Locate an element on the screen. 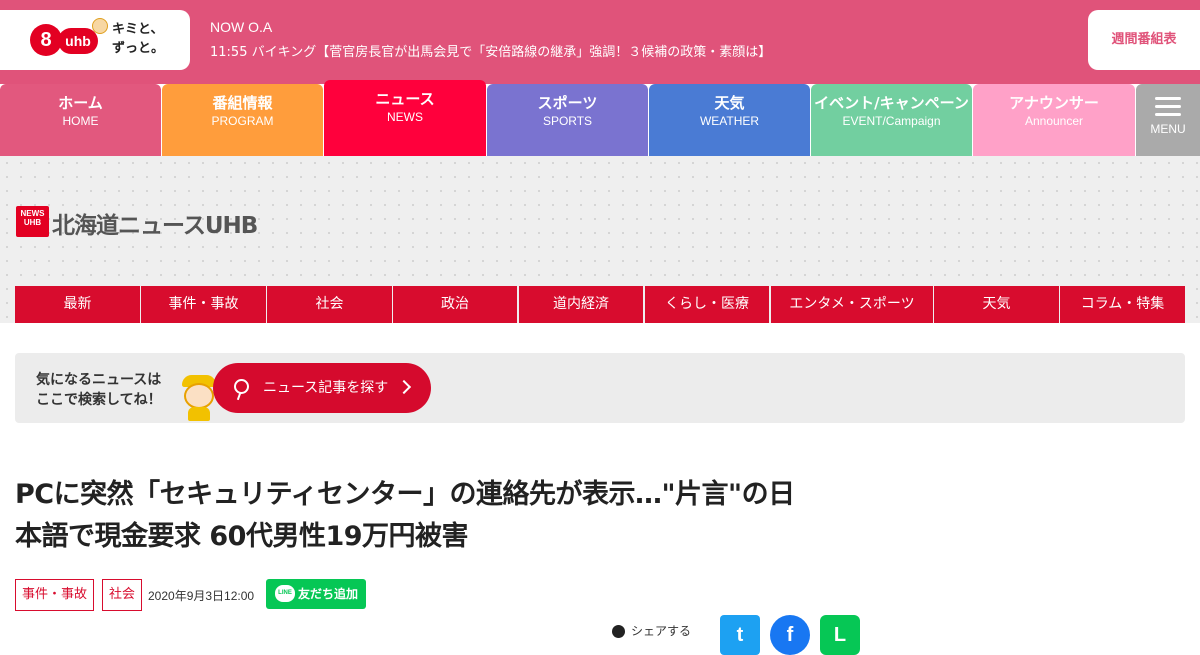 This screenshot has width=1200, height=655. search-button-label: ニュース記事を探す is located at coordinates (326, 388).